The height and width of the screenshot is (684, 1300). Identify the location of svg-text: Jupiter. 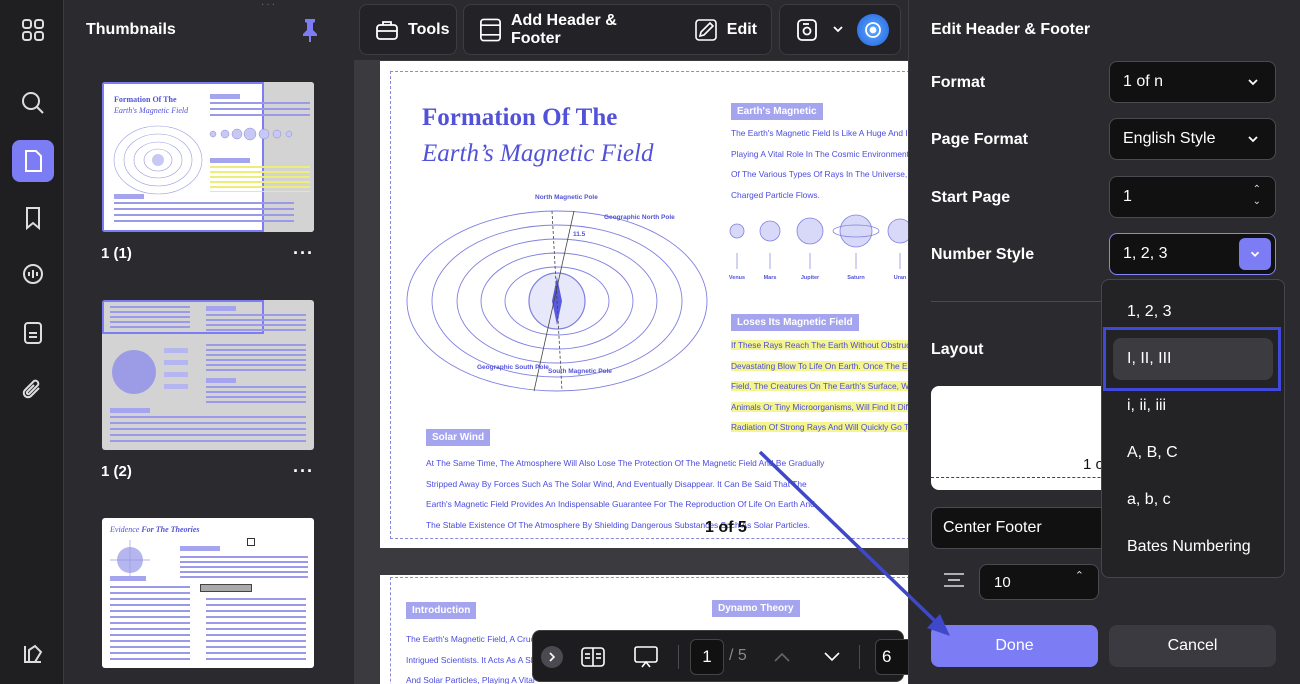
(810, 278).